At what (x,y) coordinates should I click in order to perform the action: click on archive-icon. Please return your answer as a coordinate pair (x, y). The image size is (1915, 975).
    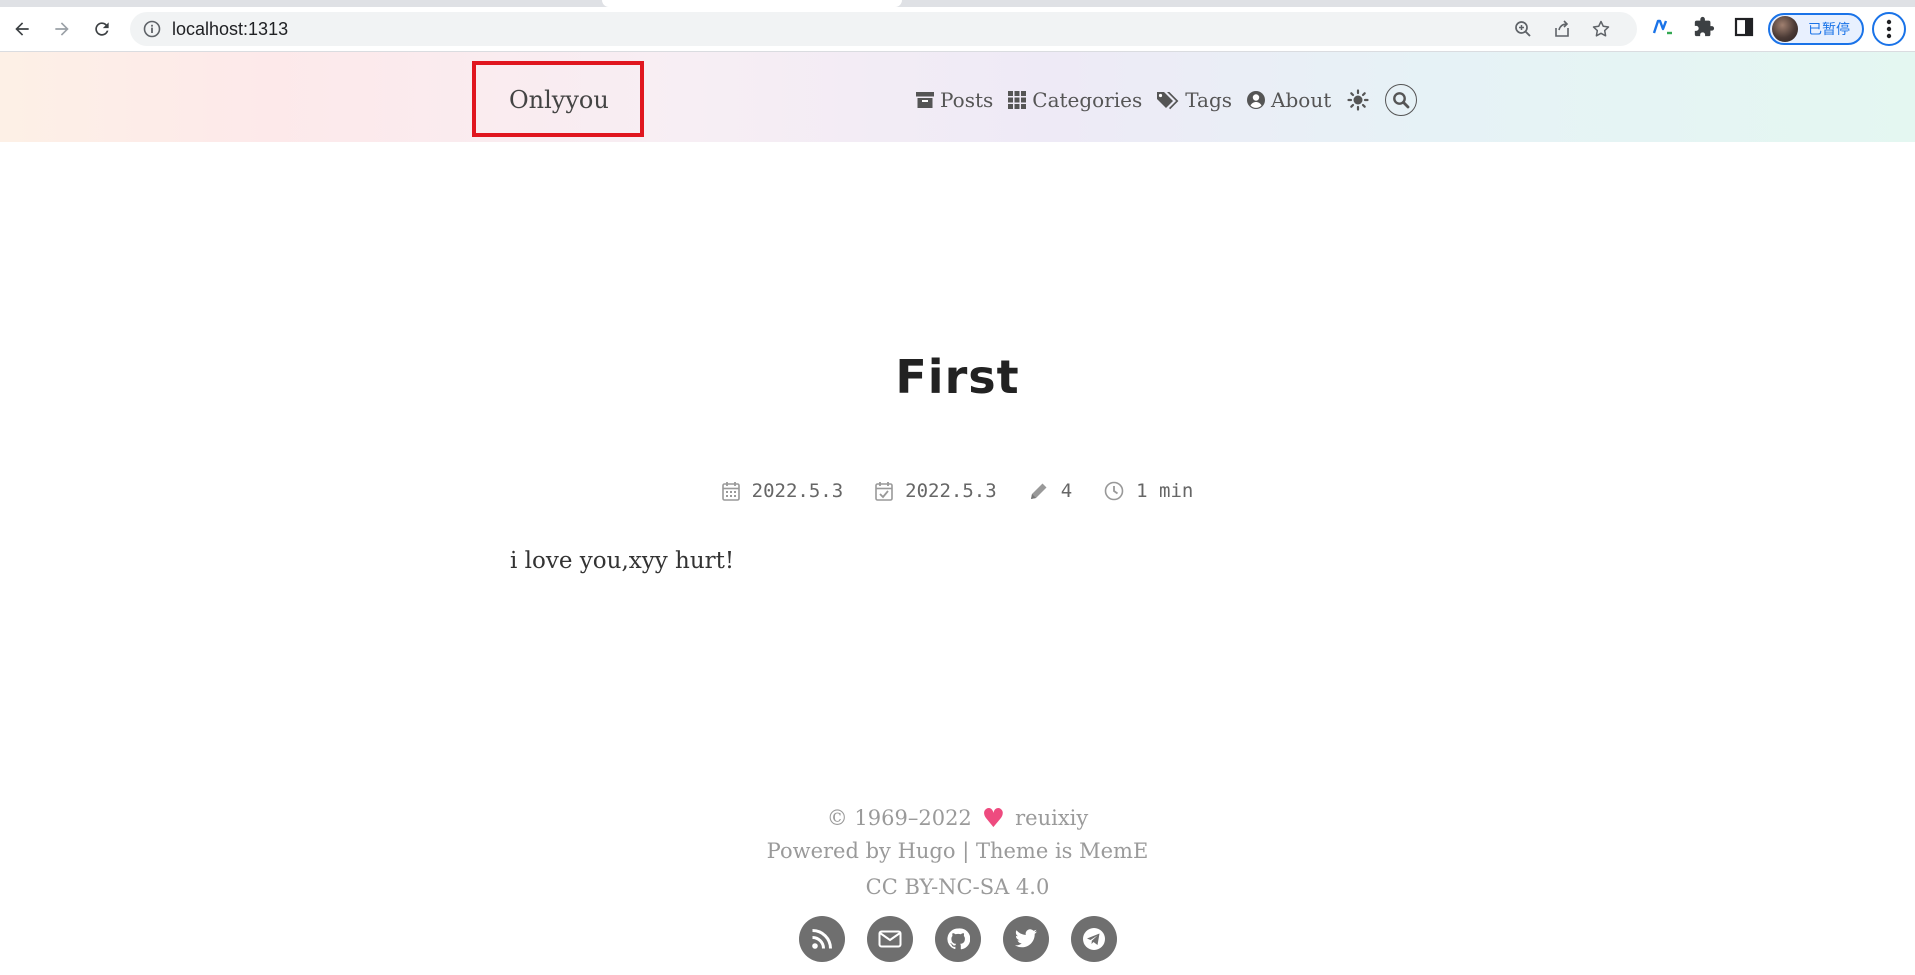
    Looking at the image, I should click on (925, 100).